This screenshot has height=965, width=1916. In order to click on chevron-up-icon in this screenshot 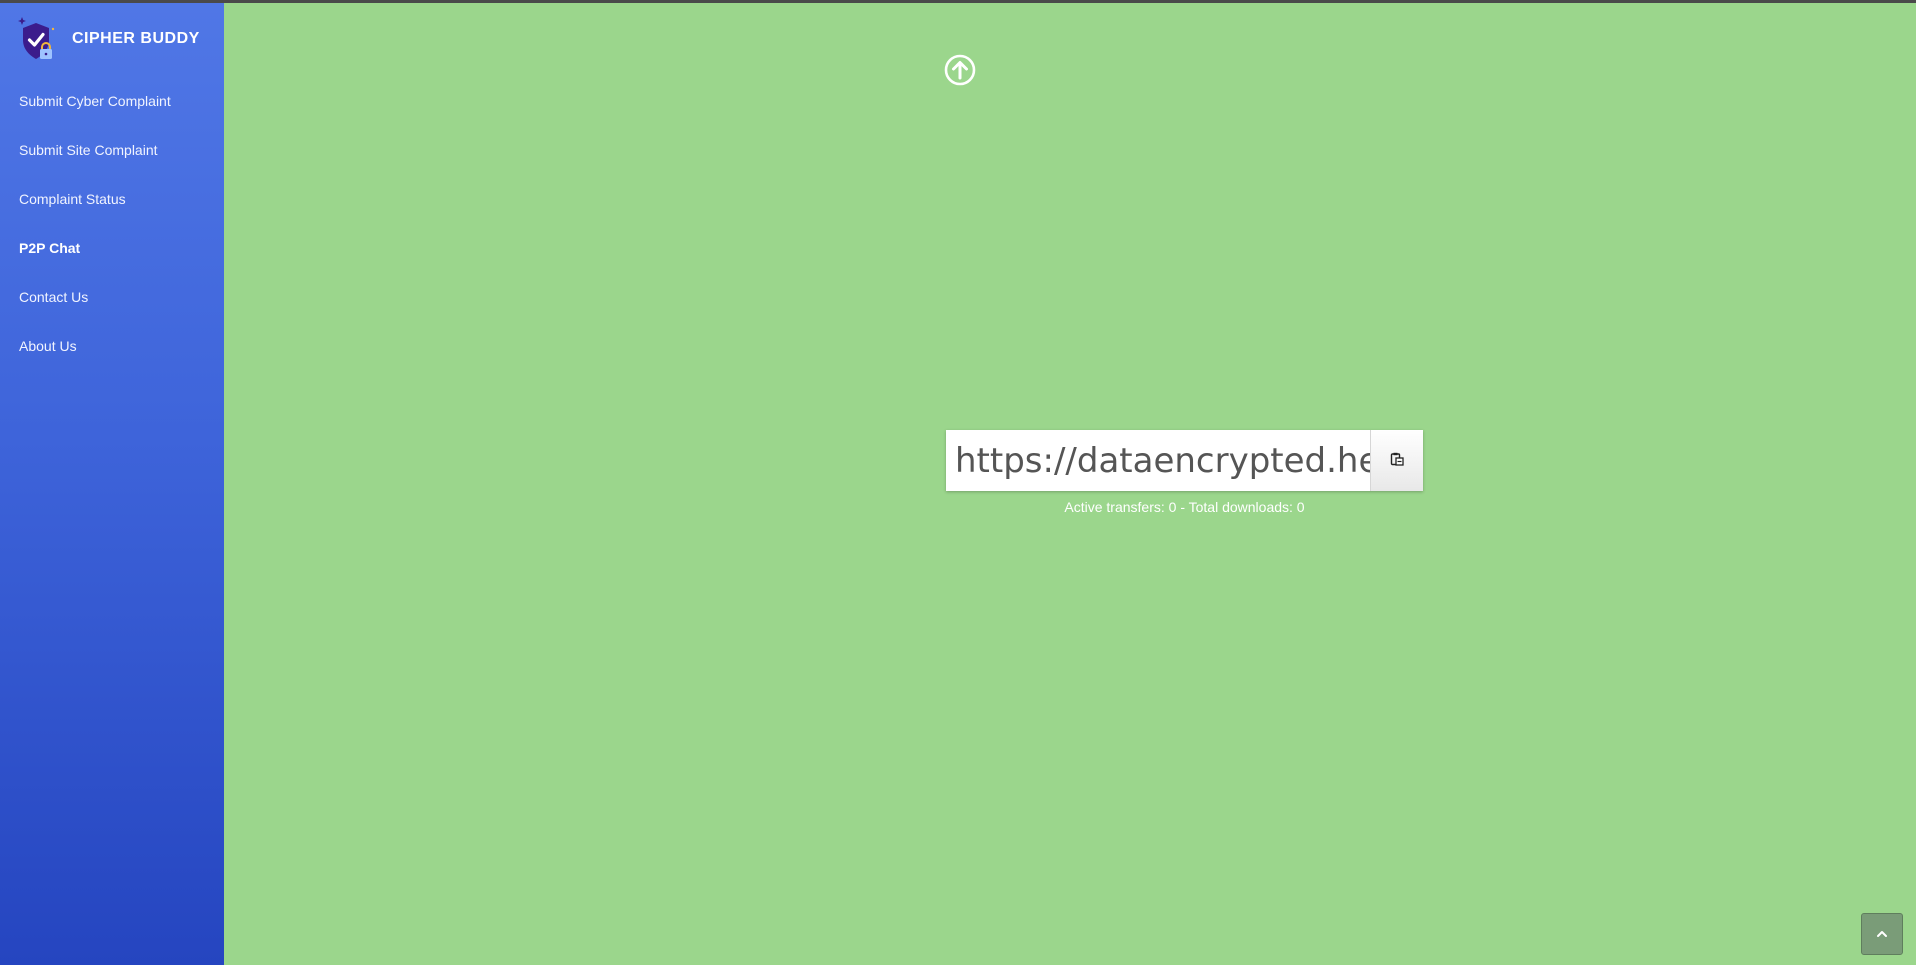, I will do `click(1882, 934)`.